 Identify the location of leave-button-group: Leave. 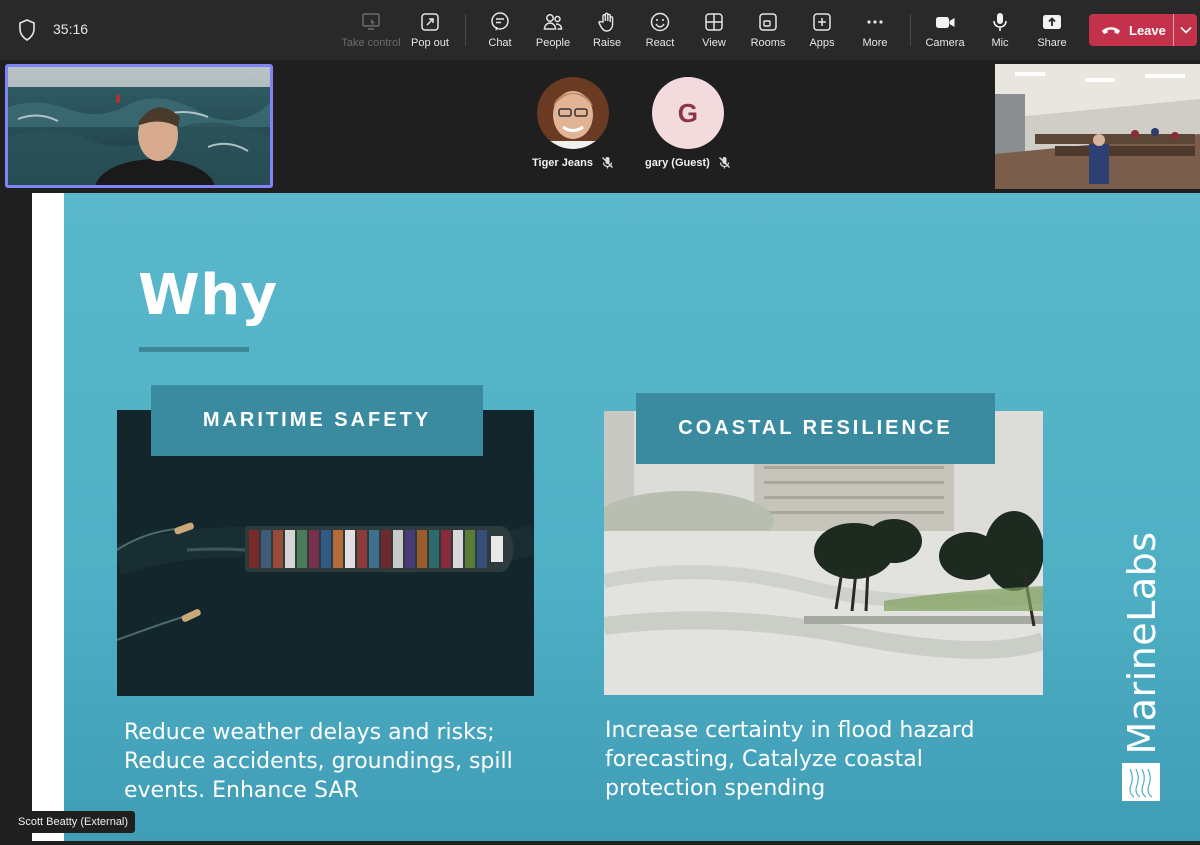
(1143, 30).